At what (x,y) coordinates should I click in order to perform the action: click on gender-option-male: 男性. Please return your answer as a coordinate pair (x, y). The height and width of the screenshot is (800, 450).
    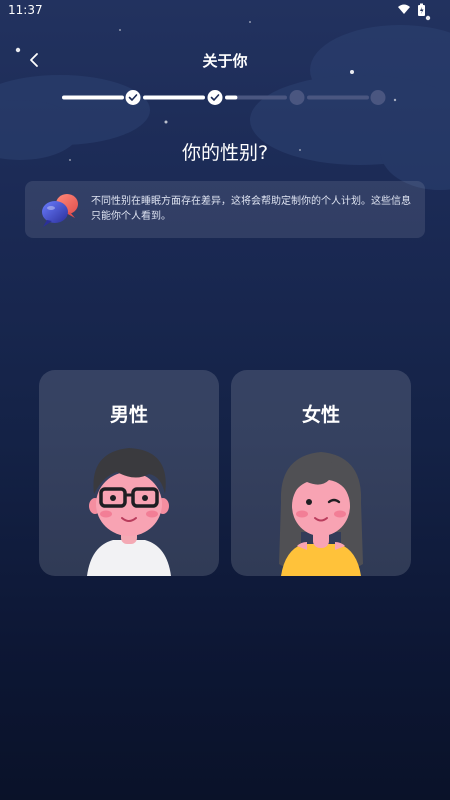
    Looking at the image, I should click on (129, 473).